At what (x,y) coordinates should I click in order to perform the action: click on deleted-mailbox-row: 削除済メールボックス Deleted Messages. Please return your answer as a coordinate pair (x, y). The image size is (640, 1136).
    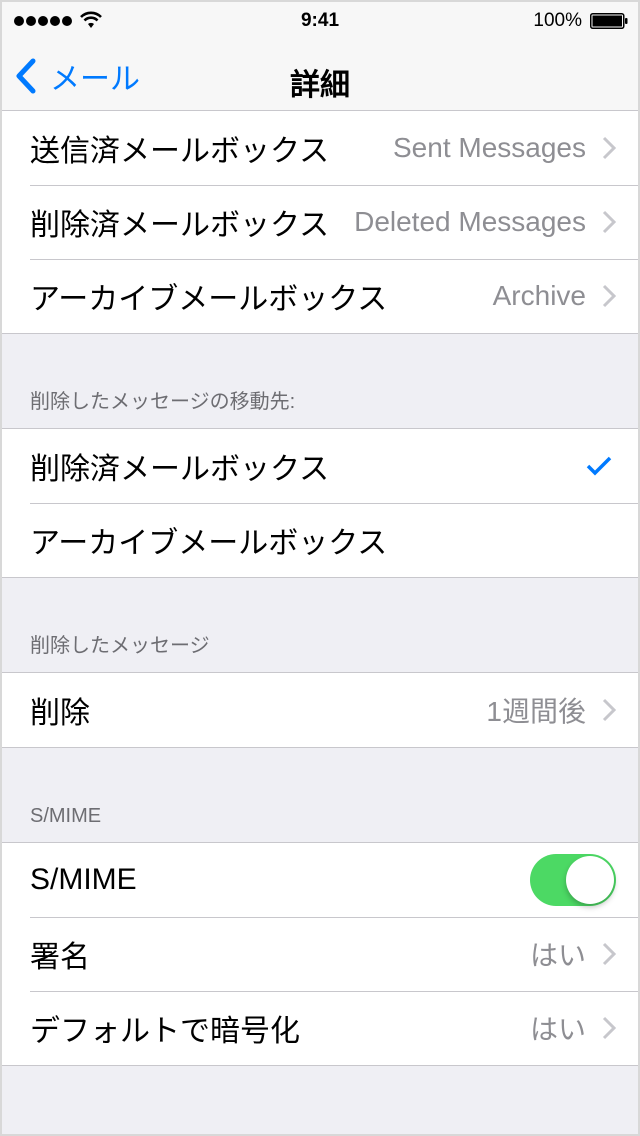
    Looking at the image, I should click on (320, 222).